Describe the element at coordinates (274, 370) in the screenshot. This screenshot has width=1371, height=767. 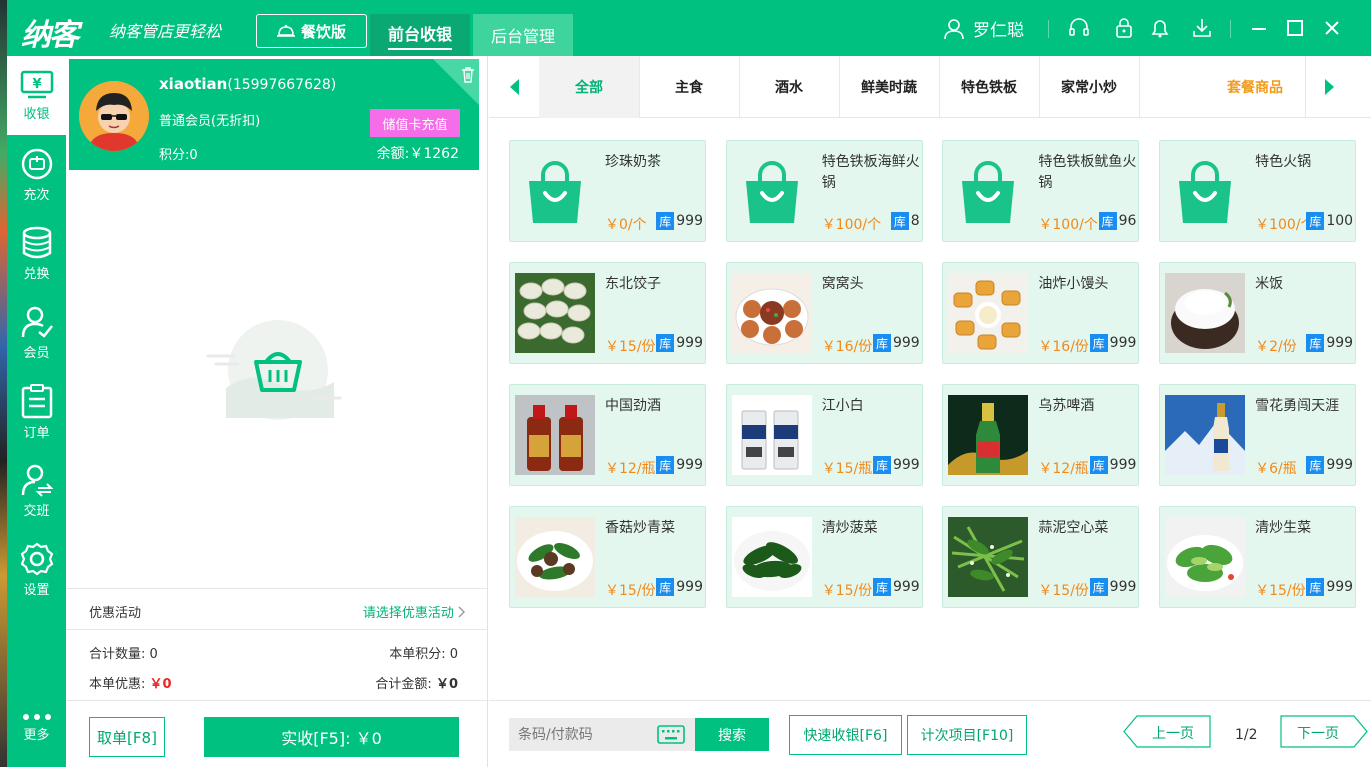
I see `empty-cart-illustration` at that location.